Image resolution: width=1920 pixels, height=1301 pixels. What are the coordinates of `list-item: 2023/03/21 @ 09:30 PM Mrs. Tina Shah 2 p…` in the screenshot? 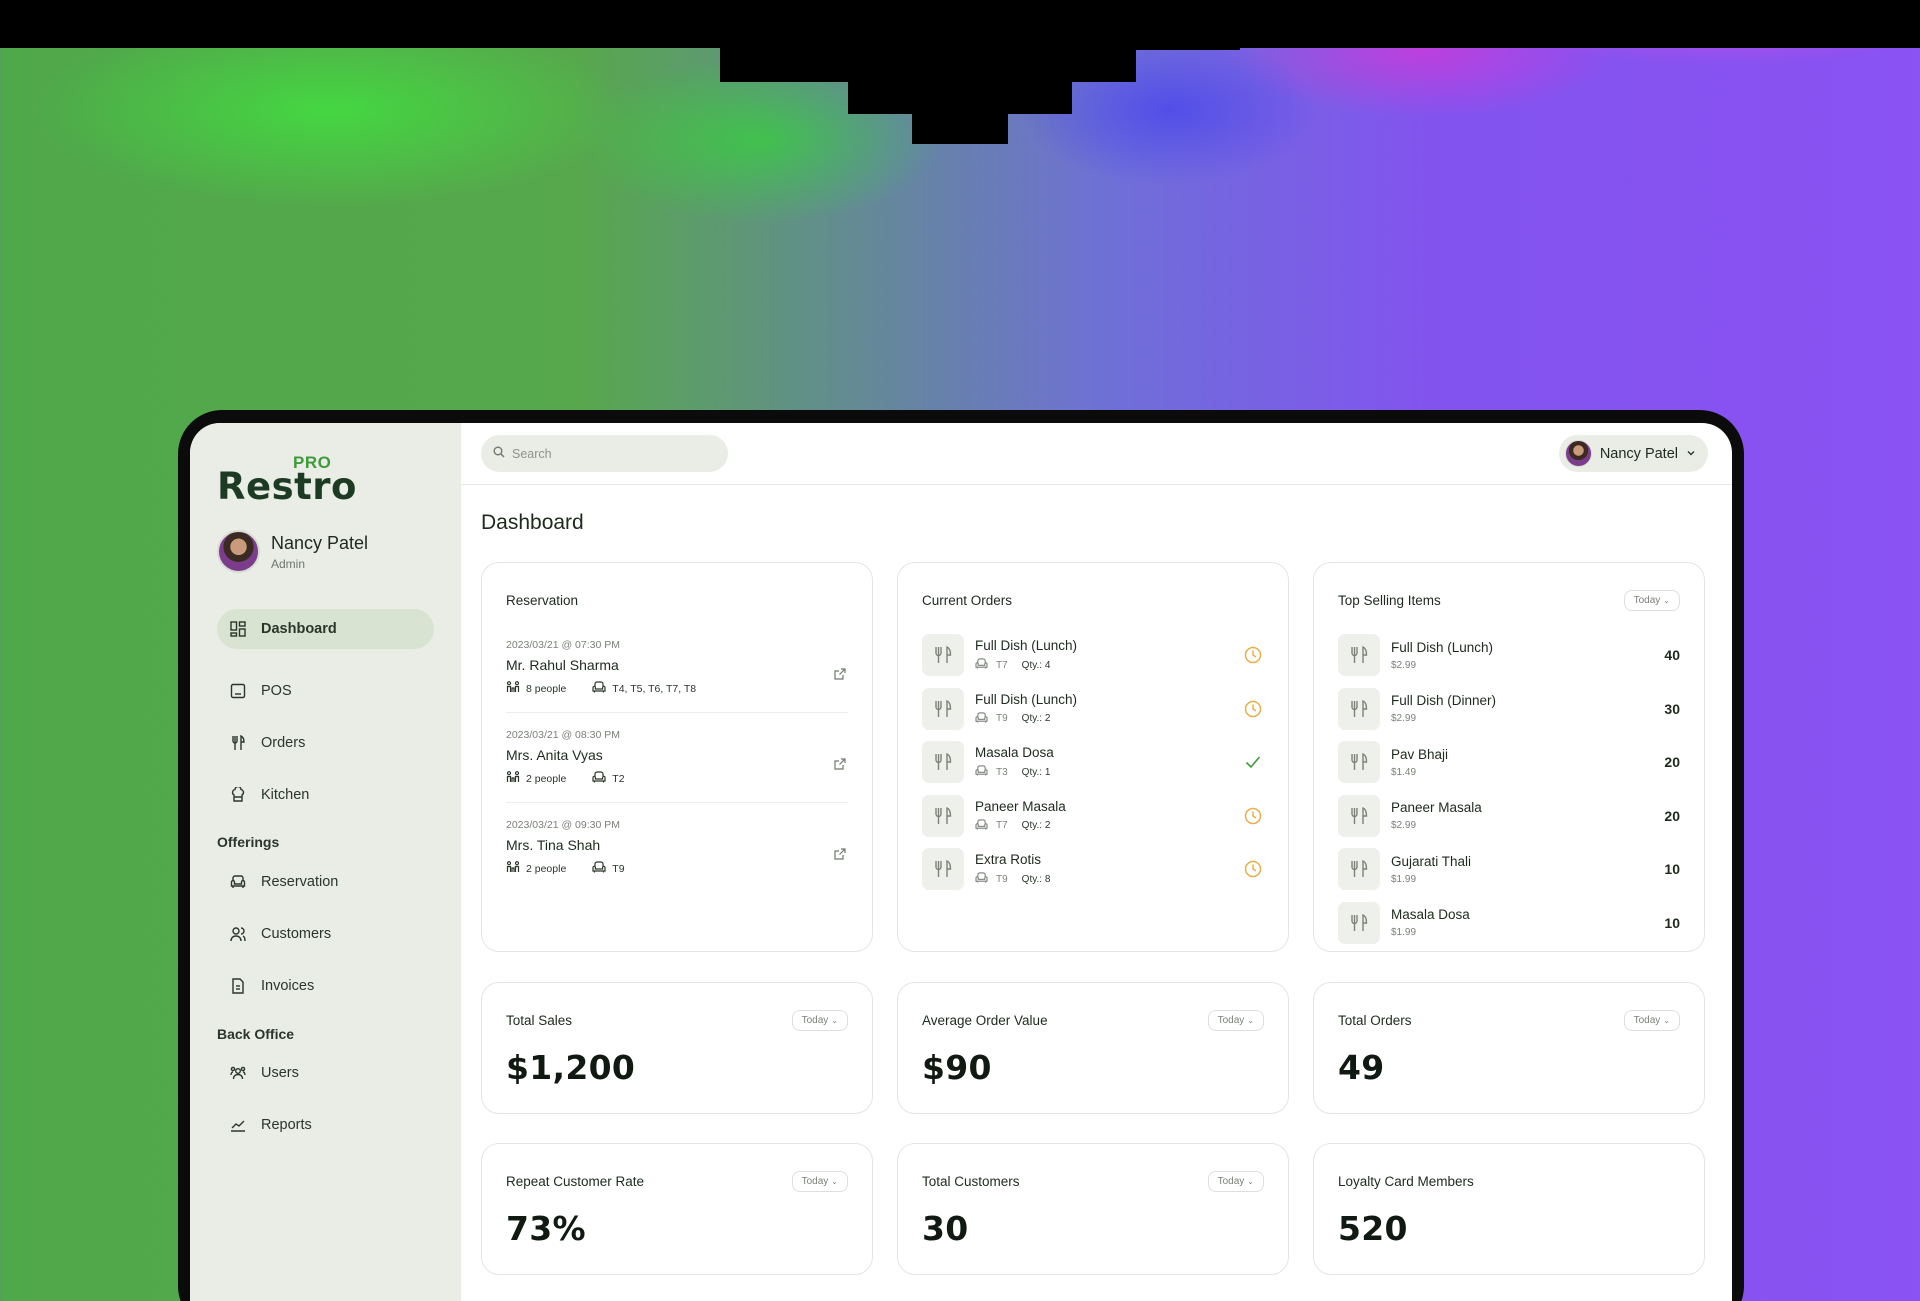 It's located at (677, 864).